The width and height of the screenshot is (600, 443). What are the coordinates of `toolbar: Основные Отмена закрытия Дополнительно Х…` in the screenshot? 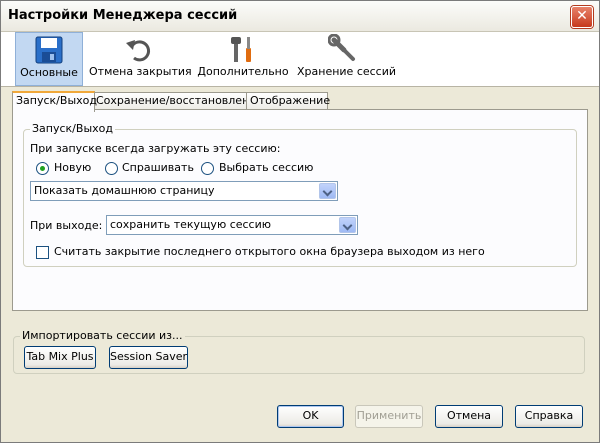 It's located at (300, 59).